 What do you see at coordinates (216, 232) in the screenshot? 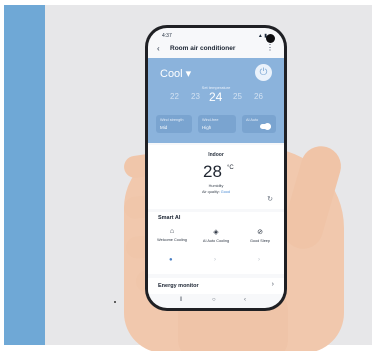
I see `ai-icon: ◈` at bounding box center [216, 232].